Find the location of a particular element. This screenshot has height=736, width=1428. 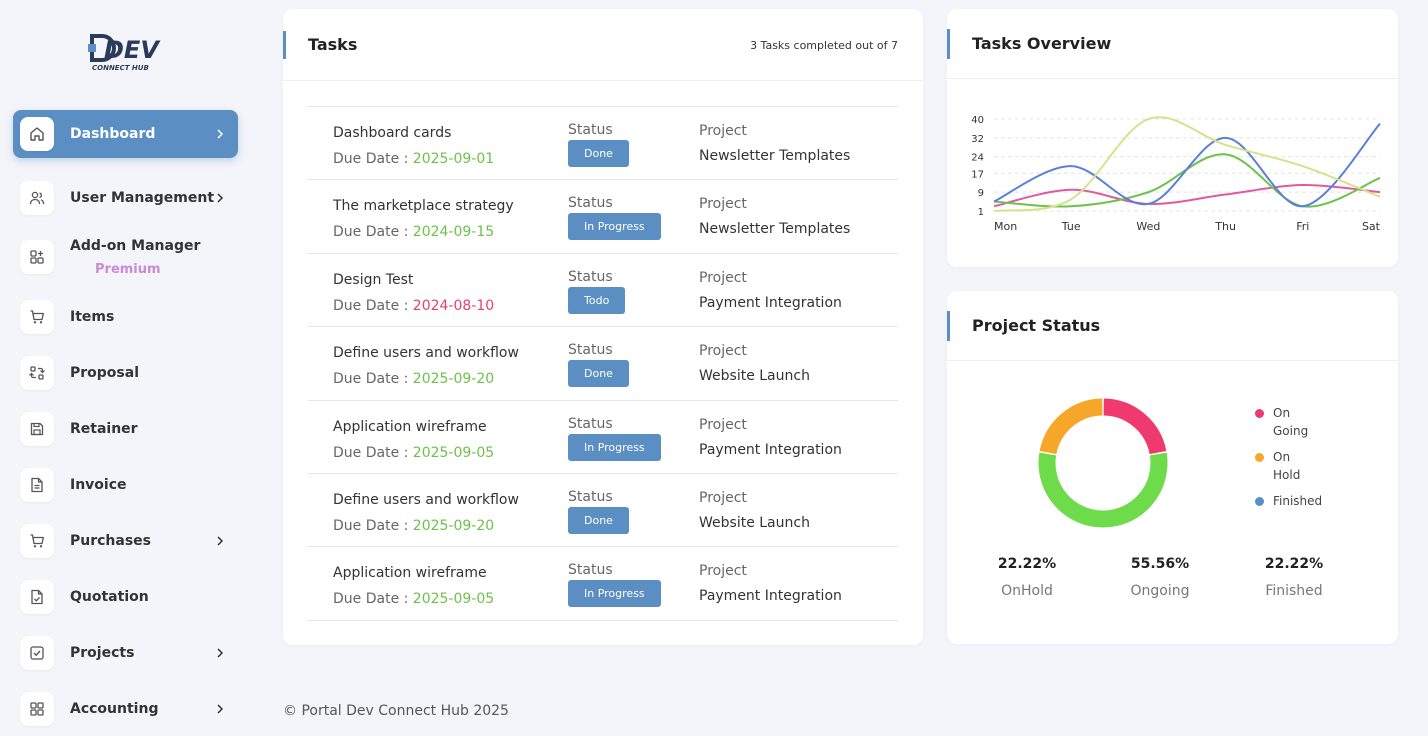

sidebar-item-label: Projects is located at coordinates (102, 653).